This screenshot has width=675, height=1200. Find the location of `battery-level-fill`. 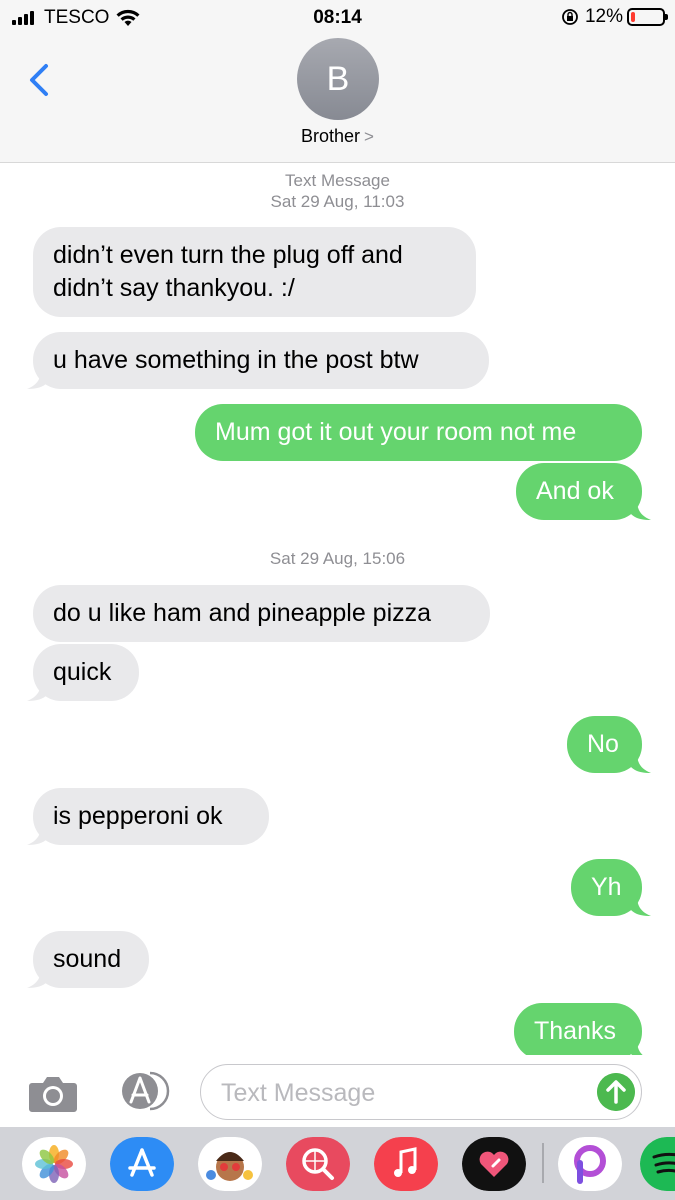

battery-level-fill is located at coordinates (633, 17).